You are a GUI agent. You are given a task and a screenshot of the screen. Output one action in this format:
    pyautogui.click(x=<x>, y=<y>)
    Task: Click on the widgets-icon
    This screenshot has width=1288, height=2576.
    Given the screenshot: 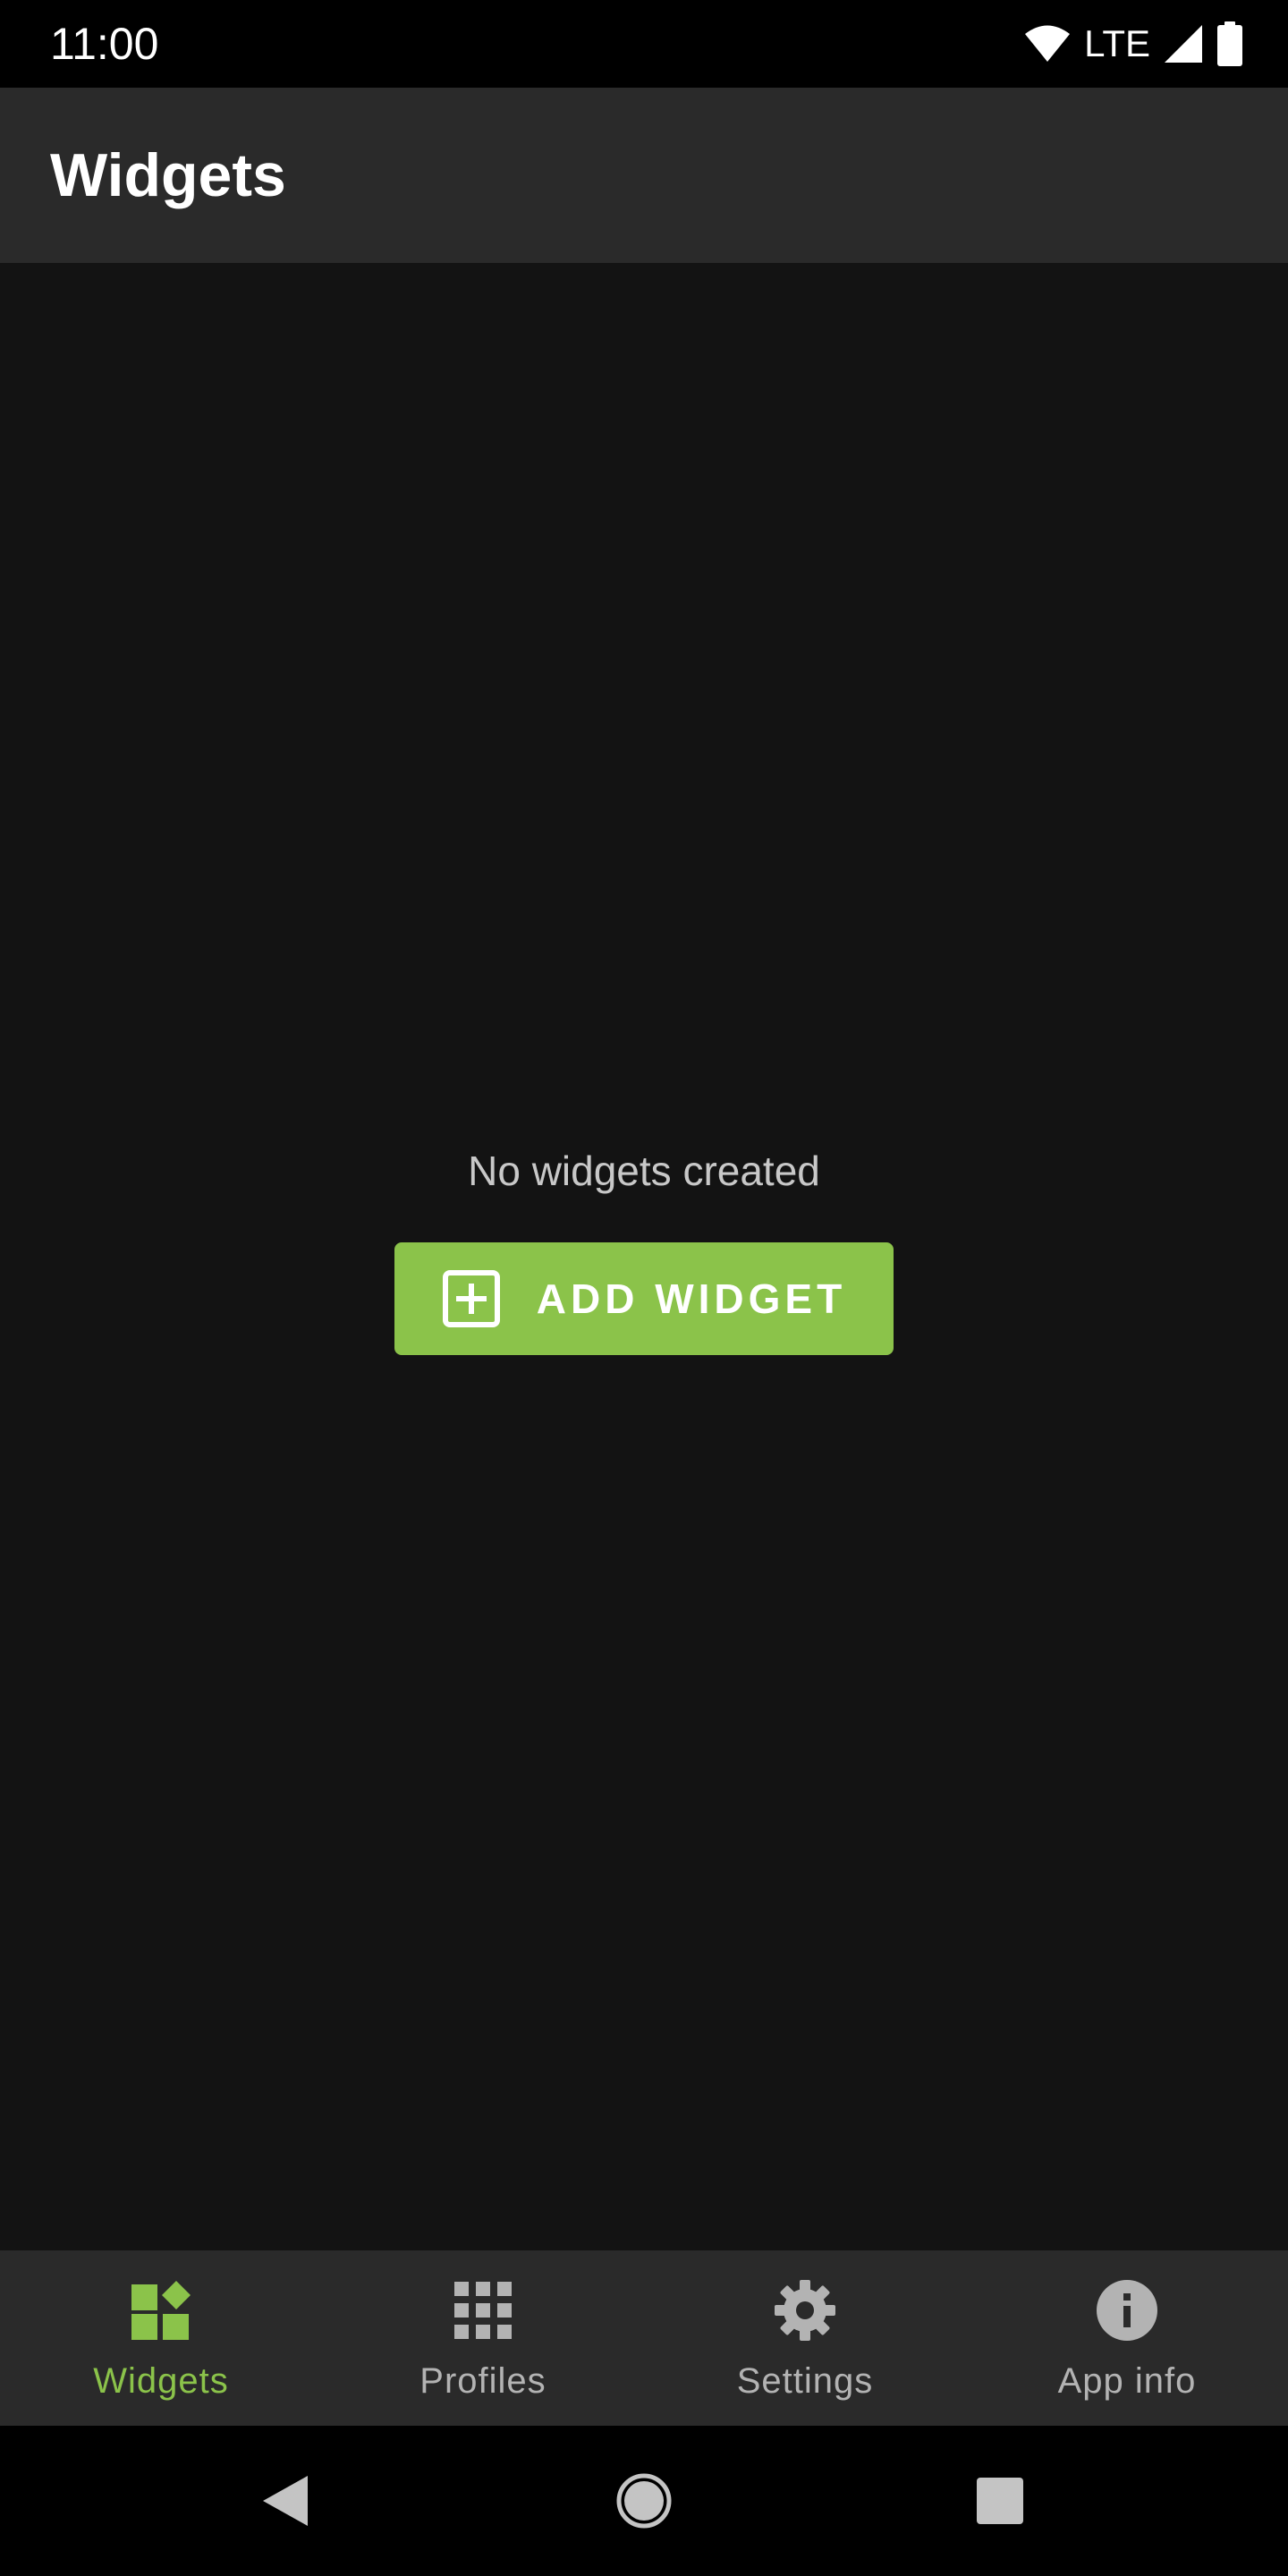 What is the action you would take?
    pyautogui.click(x=161, y=2310)
    